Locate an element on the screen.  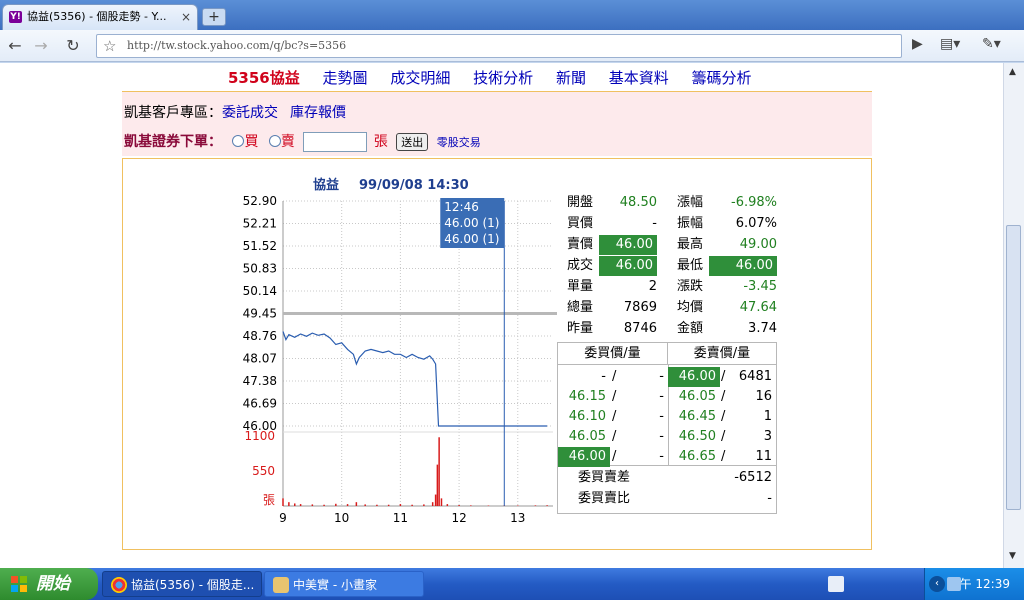
buy-radio is located at coordinates (238, 141).